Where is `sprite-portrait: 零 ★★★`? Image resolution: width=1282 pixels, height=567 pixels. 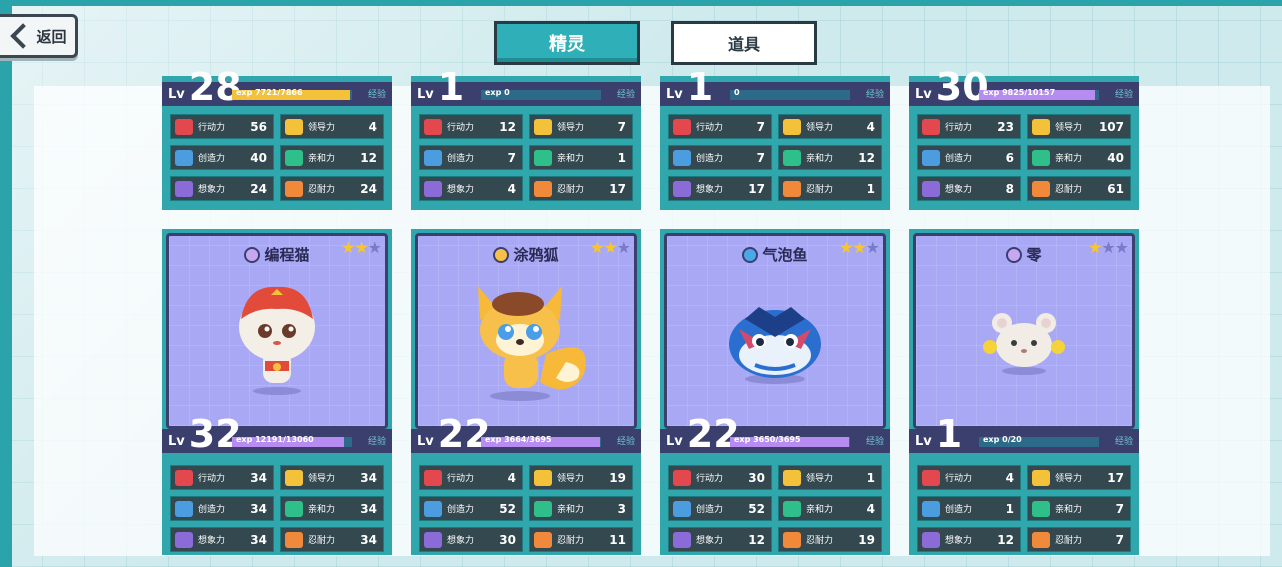 sprite-portrait: 零 ★★★ is located at coordinates (1024, 331).